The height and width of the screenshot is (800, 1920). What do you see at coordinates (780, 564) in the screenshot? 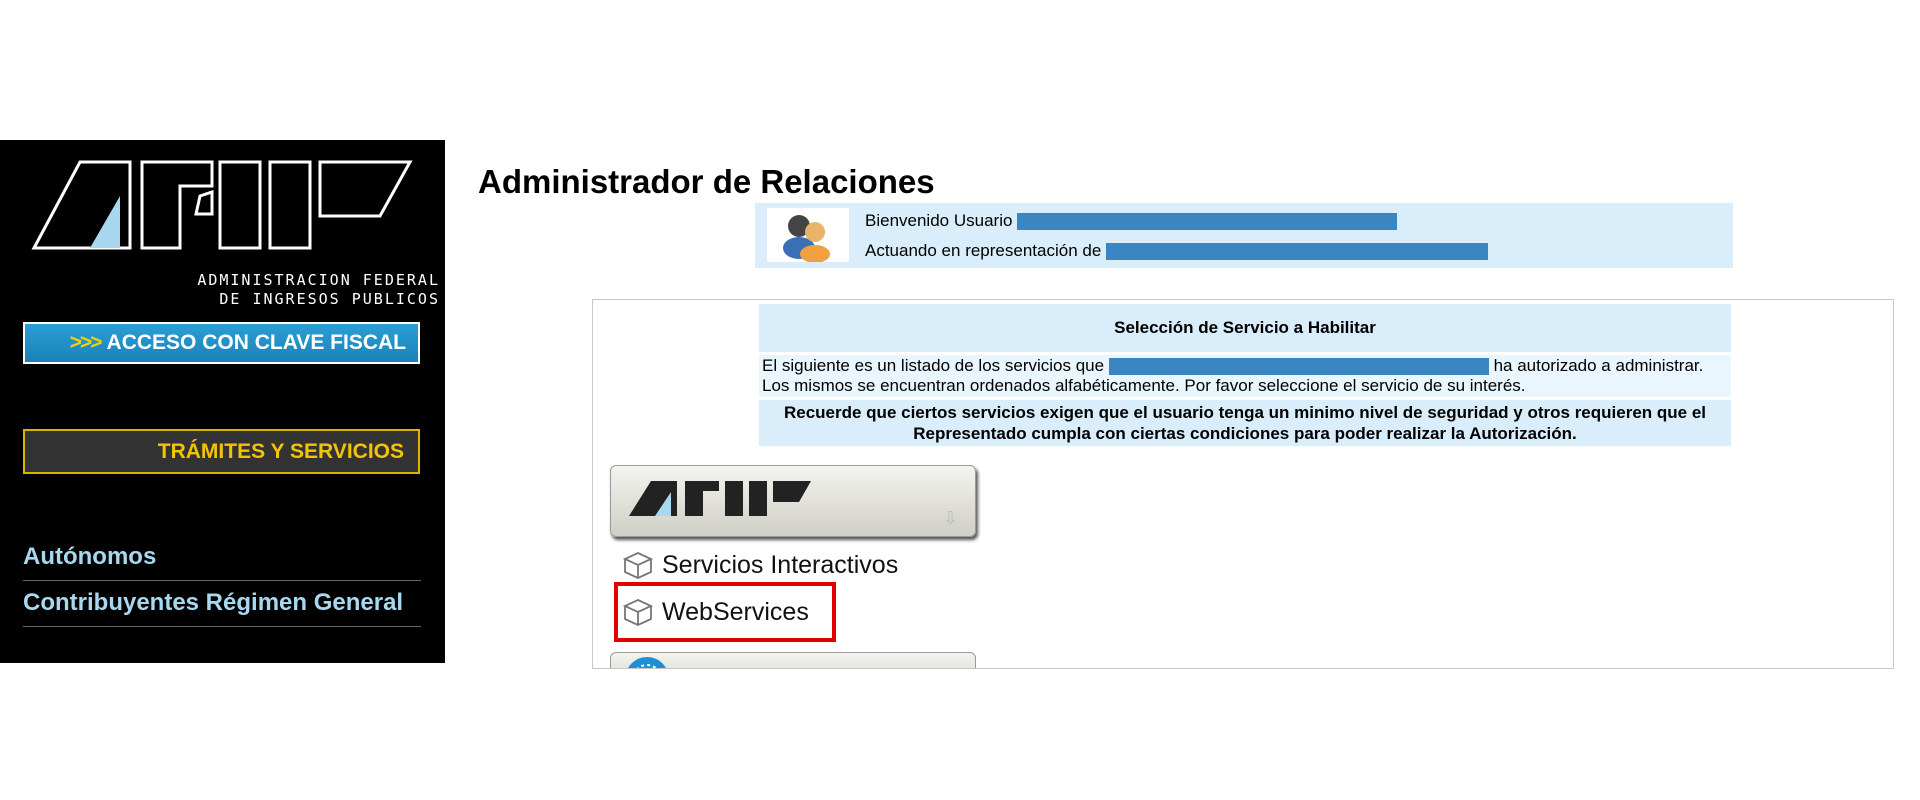
I see `service-label: Servicios Interactivos` at bounding box center [780, 564].